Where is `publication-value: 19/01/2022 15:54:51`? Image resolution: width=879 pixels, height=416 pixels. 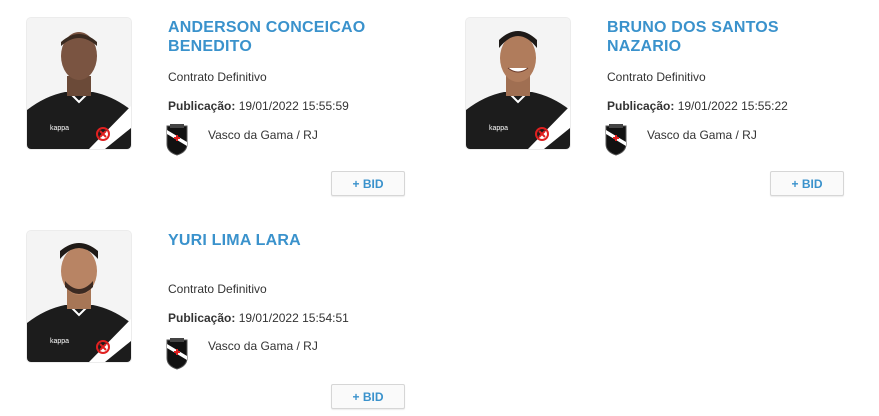
publication-value: 19/01/2022 15:54:51 is located at coordinates (293, 318).